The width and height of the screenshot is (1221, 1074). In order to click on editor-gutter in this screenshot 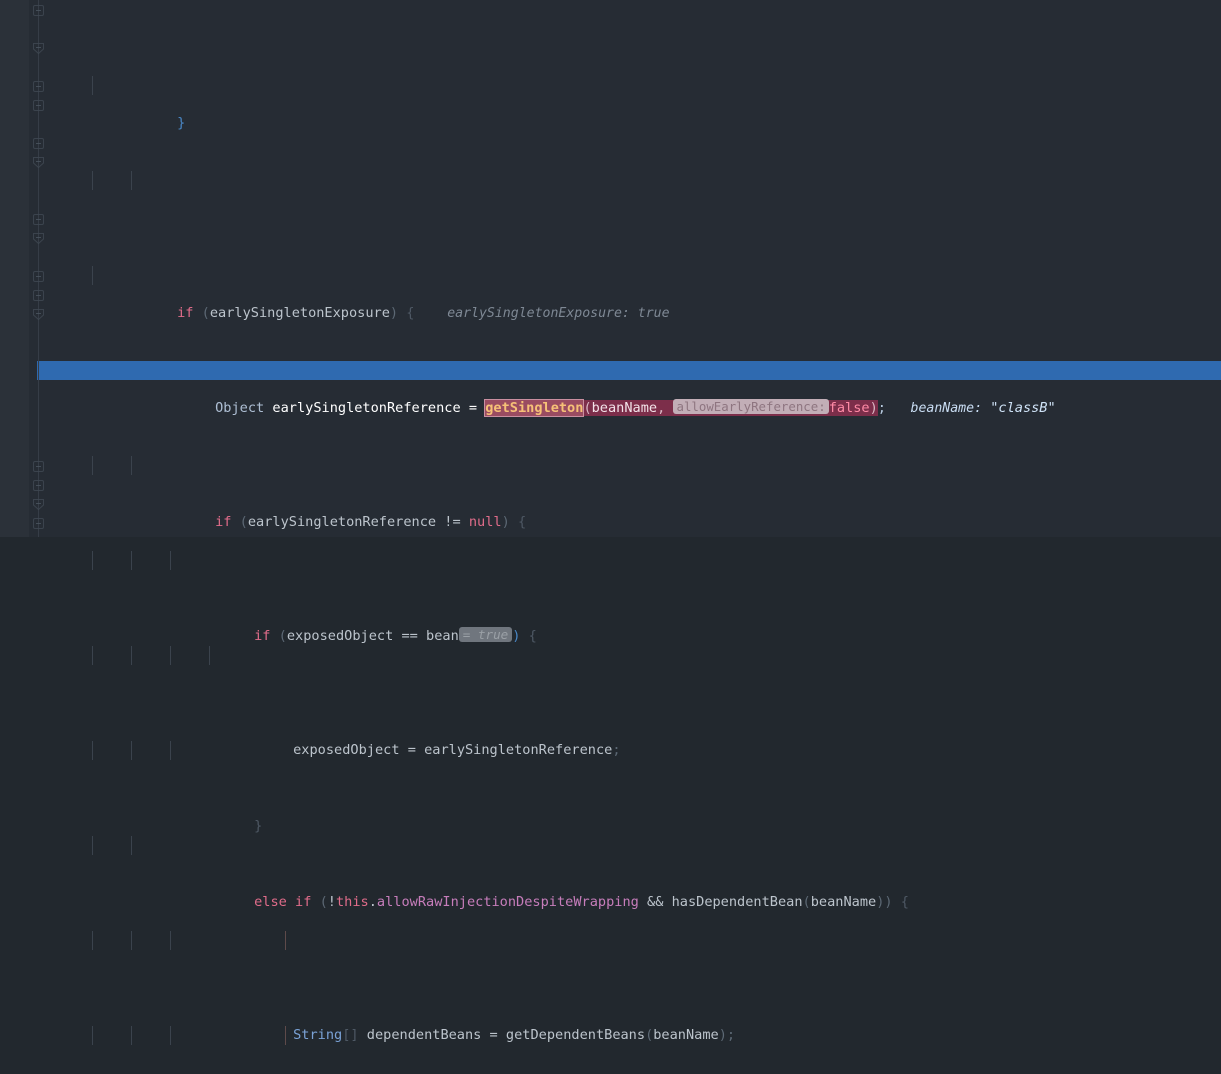, I will do `click(14, 268)`.